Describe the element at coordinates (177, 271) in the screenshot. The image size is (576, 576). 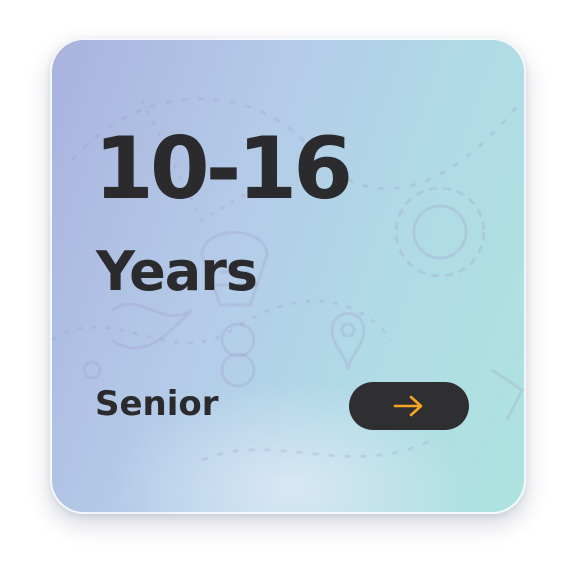
I see `age-unit: Years` at that location.